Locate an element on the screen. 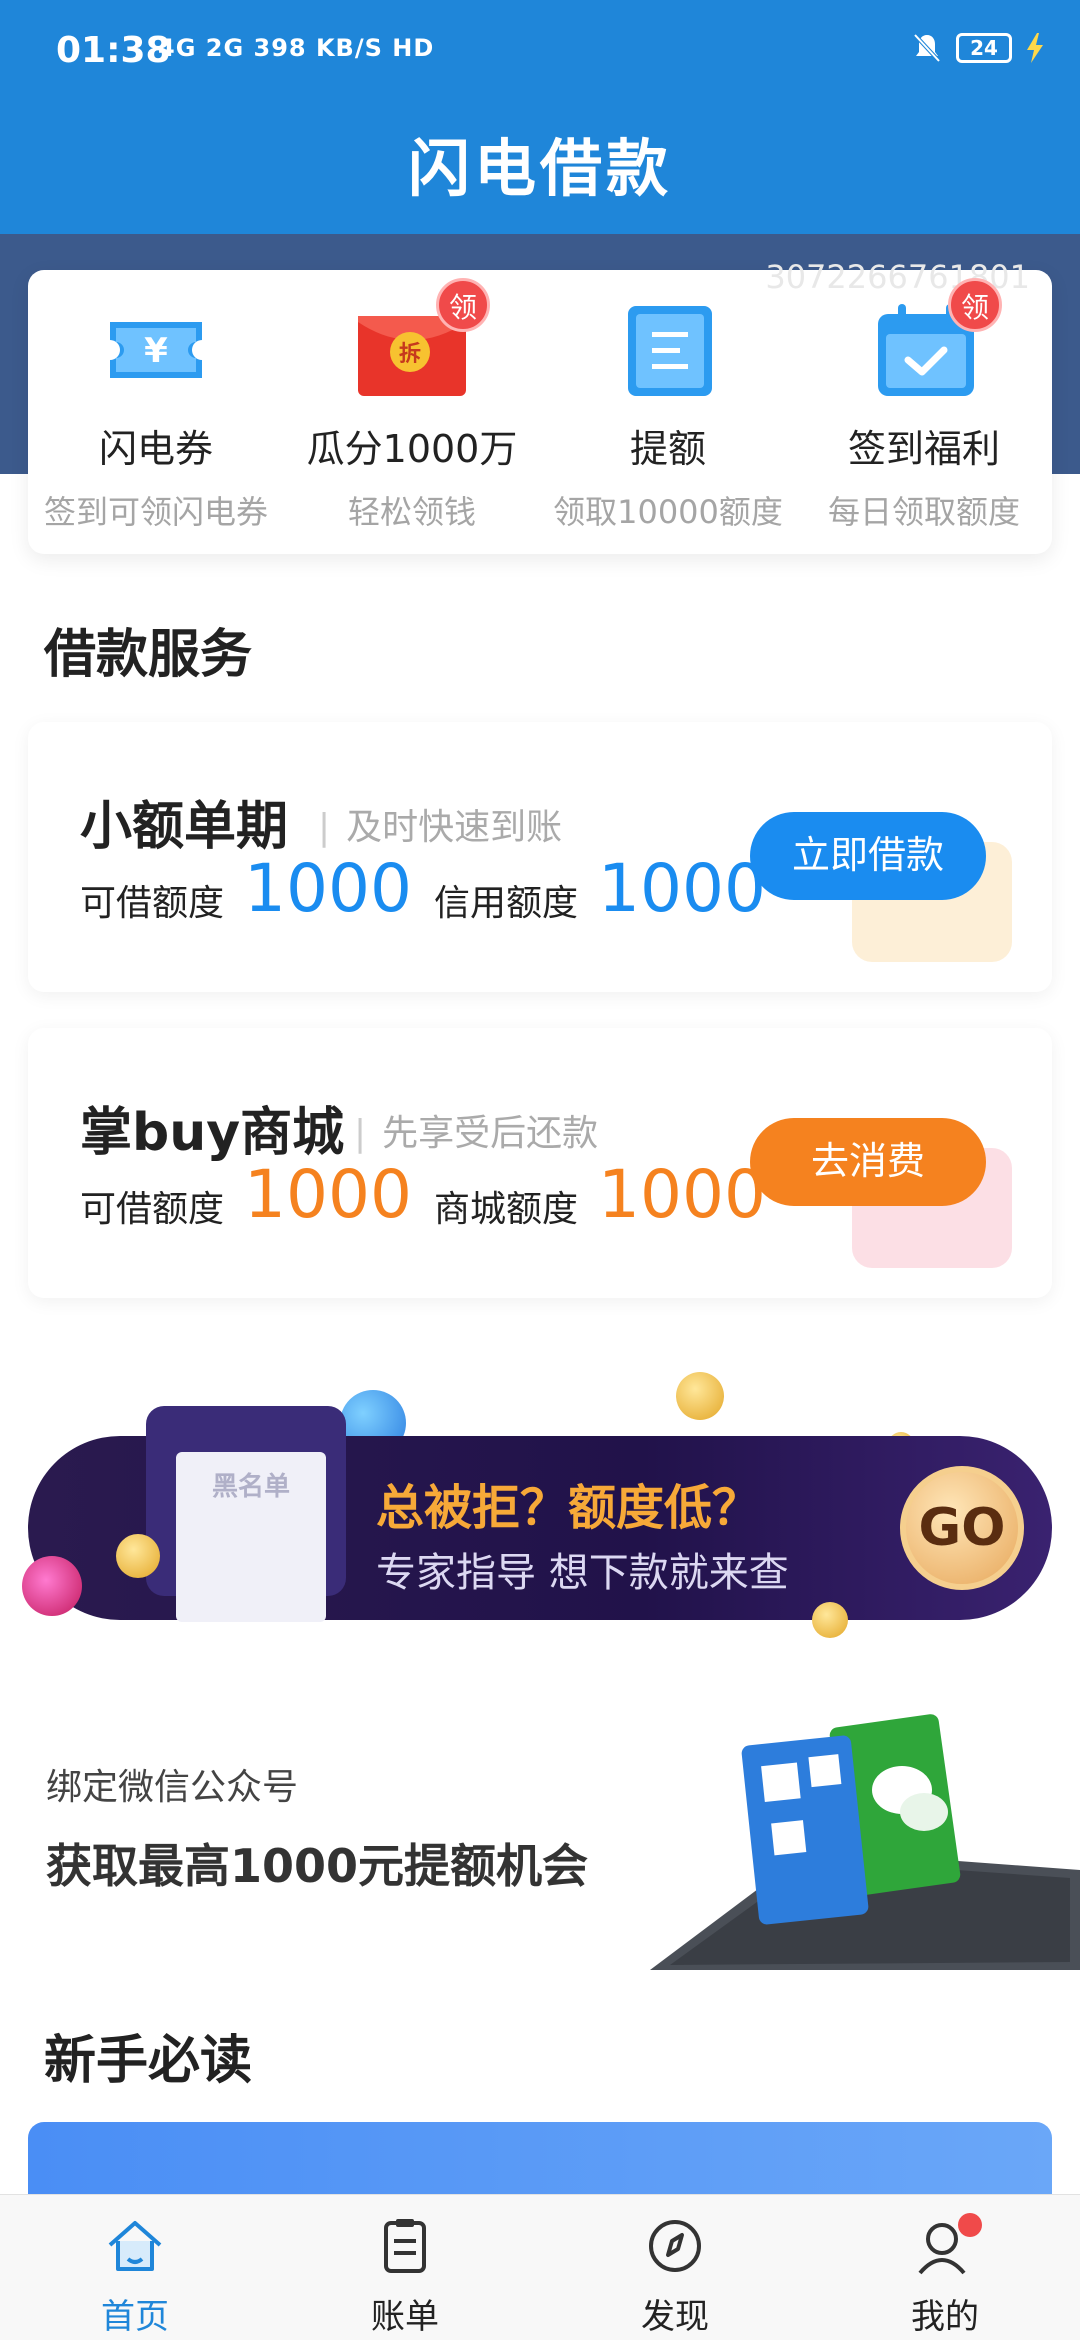  document-icon is located at coordinates (668, 350).